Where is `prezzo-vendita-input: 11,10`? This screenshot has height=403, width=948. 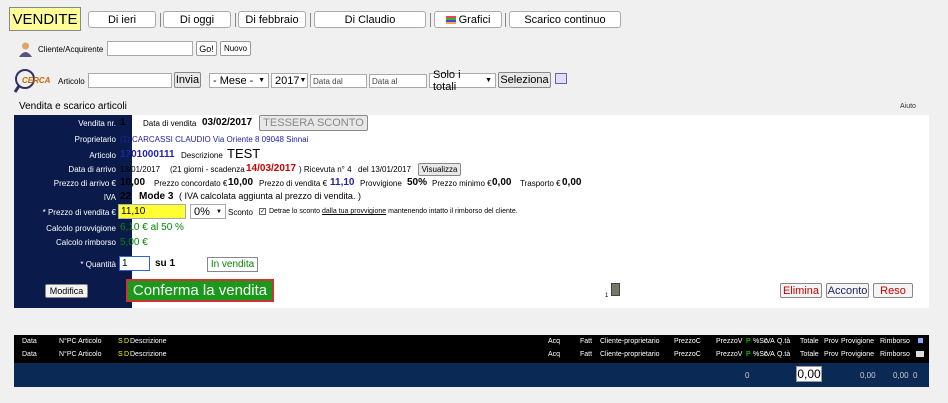
prezzo-vendita-input: 11,10 is located at coordinates (152, 211).